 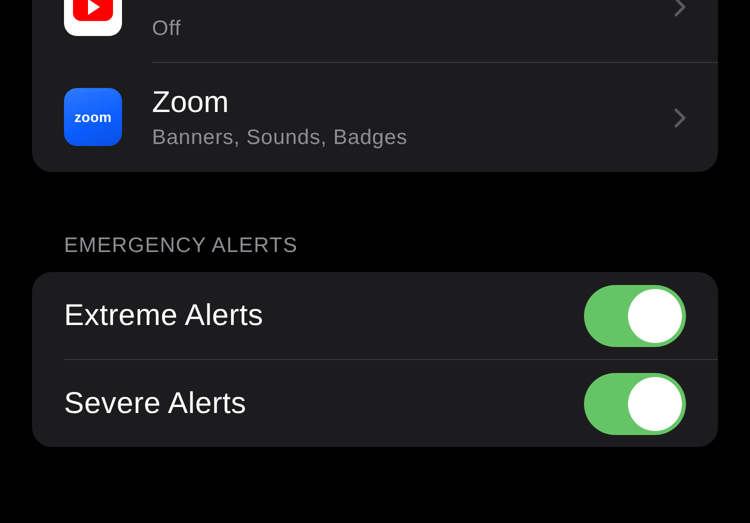 I want to click on alert-label: Extreme Alerts, so click(x=164, y=315).